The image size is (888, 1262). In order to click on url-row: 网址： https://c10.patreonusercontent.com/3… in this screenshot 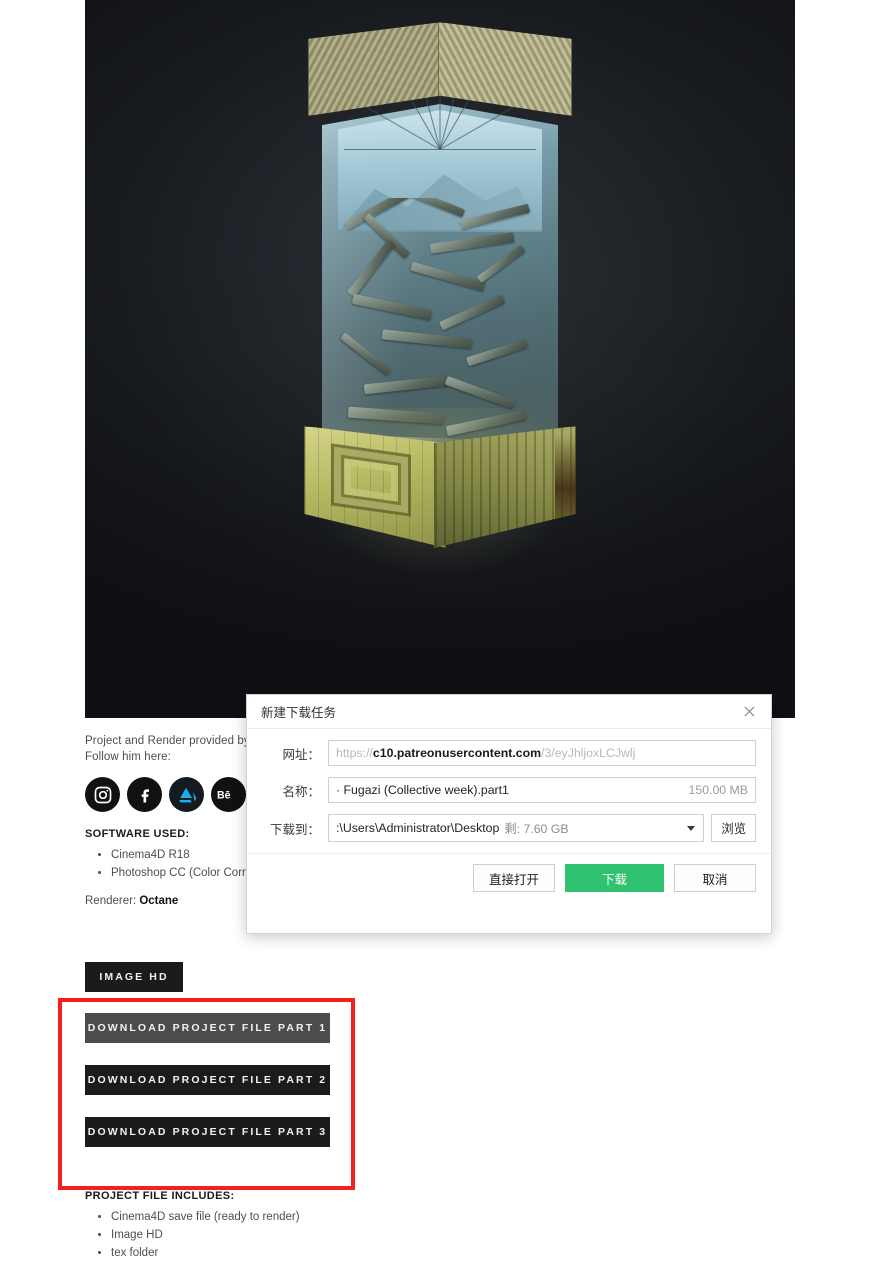, I will do `click(509, 753)`.